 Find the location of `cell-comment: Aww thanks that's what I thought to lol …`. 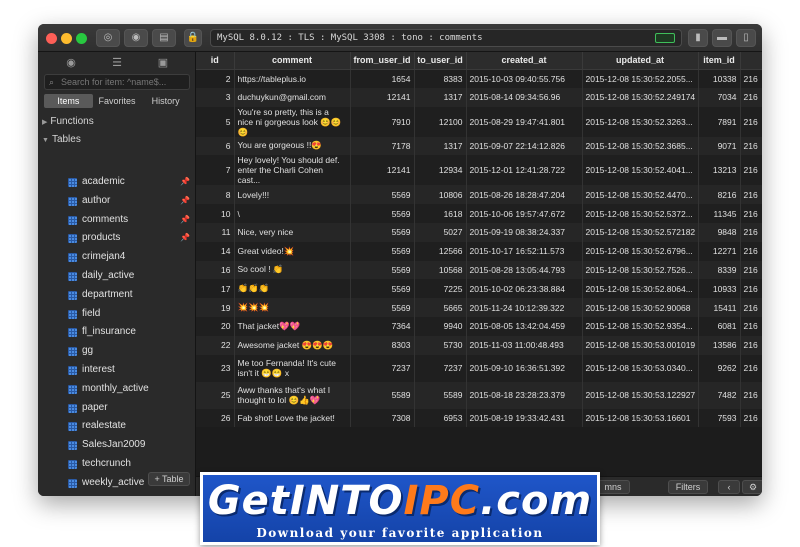

cell-comment: Aww thanks that's what I thought to lol … is located at coordinates (292, 395).